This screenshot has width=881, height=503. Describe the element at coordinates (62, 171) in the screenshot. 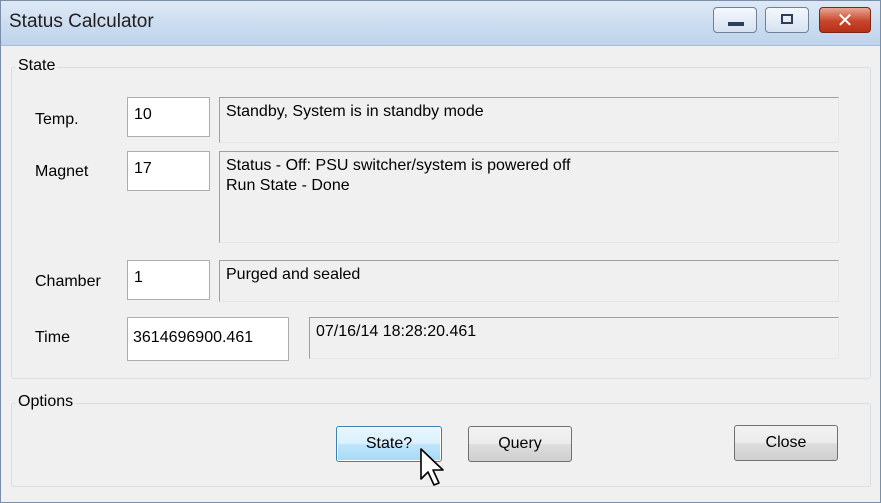

I see `magnet-label: Magnet` at that location.